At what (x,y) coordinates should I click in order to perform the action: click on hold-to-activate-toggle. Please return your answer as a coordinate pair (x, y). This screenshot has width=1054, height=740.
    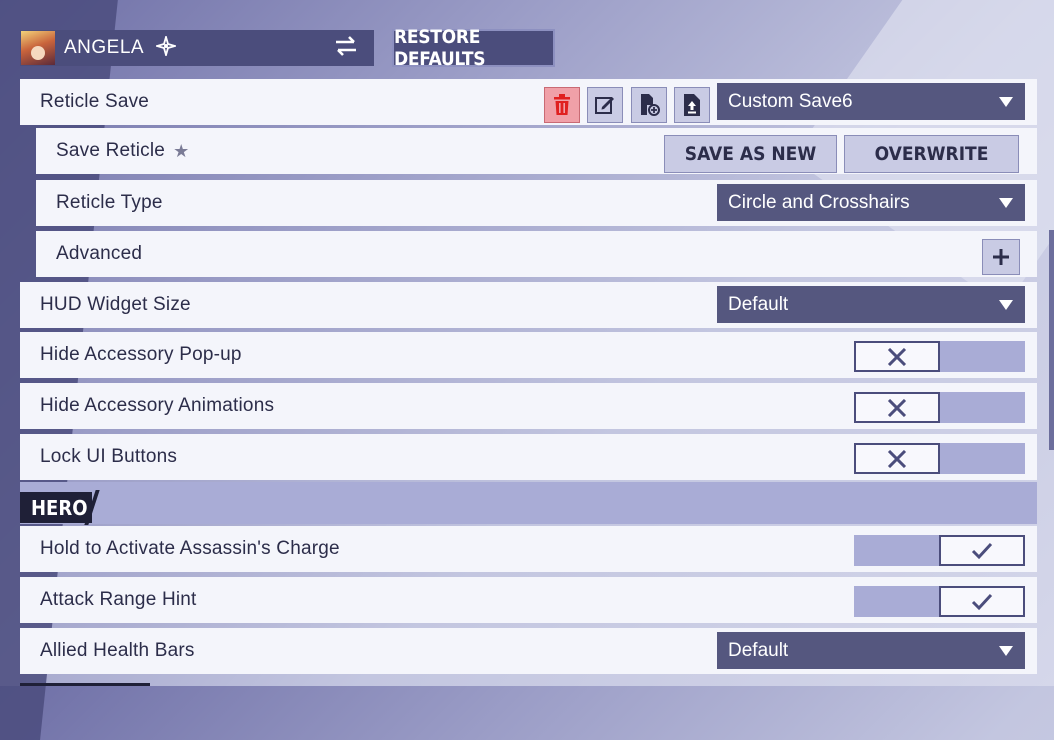
    Looking at the image, I should click on (939, 550).